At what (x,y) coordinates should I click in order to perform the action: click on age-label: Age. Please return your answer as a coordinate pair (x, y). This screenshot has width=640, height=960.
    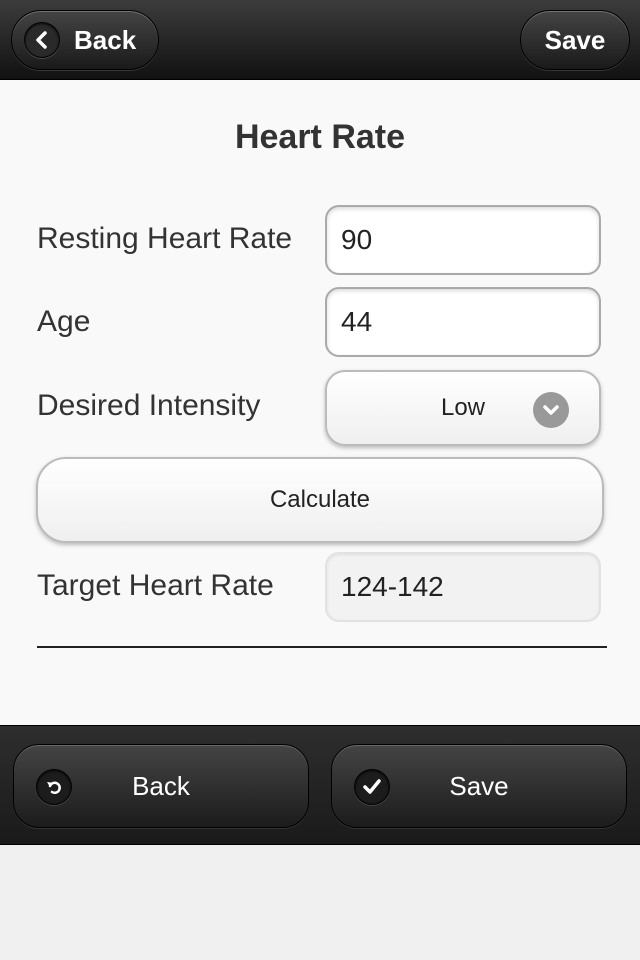
    Looking at the image, I should click on (64, 321).